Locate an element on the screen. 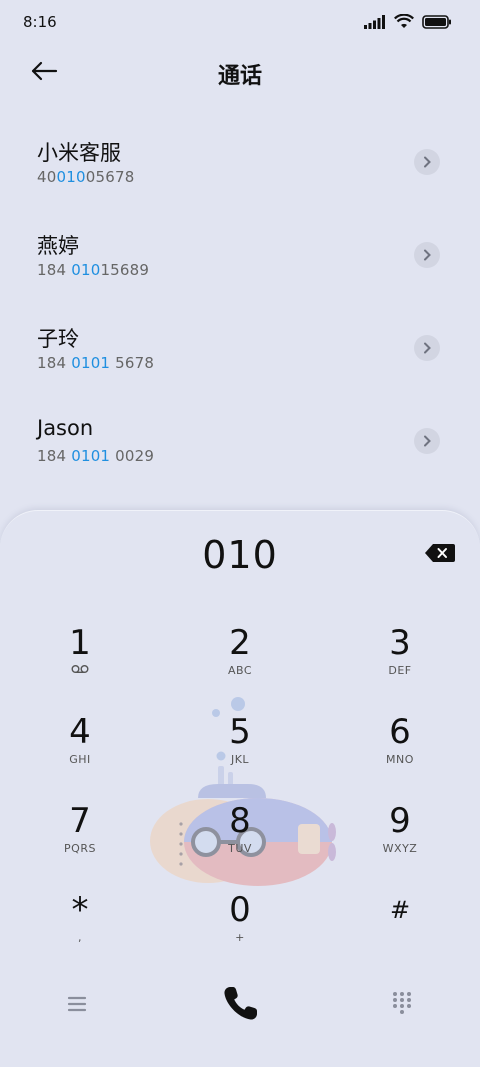 The width and height of the screenshot is (480, 1067). contact-item: 燕婷 184 01015689 is located at coordinates (240, 252).